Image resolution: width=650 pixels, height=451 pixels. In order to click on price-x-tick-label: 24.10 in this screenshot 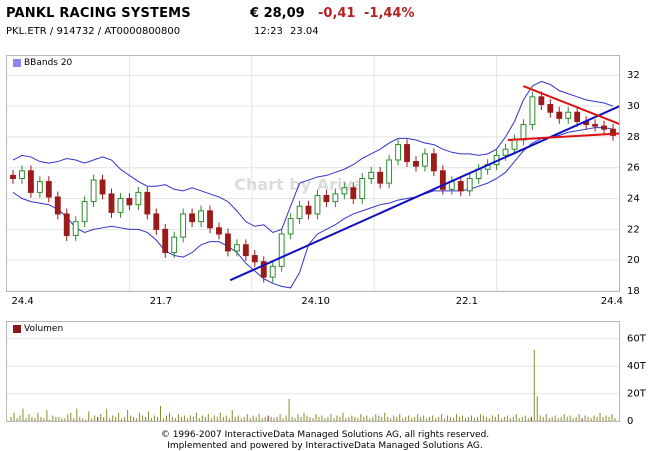, I will do `click(315, 301)`.